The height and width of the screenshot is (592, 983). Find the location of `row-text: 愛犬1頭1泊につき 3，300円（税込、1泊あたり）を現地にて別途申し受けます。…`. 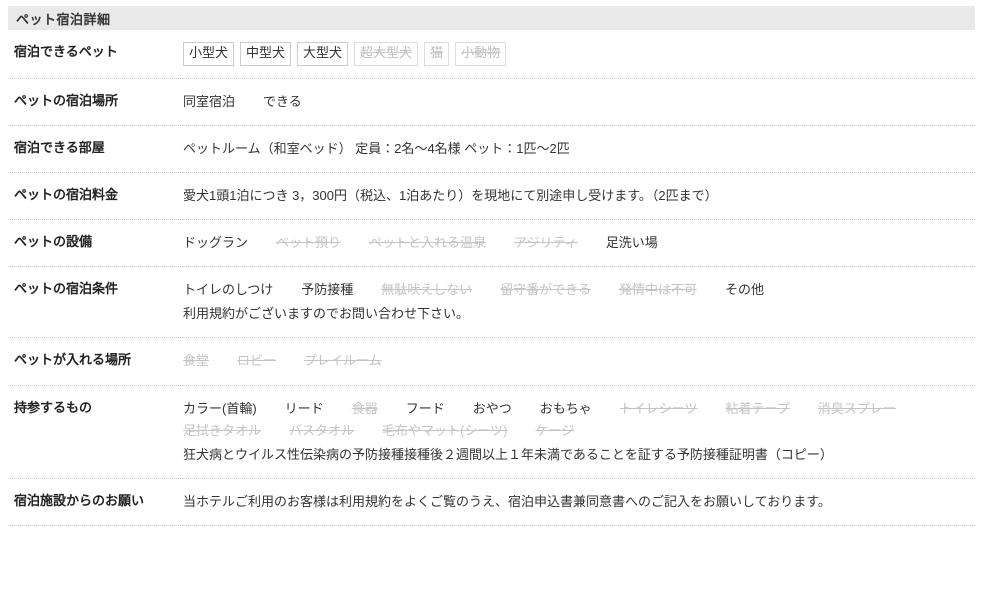

row-text: 愛犬1頭1泊につき 3，300円（税込、1泊あたり）を現地にて別途申し受けます。… is located at coordinates (450, 196).